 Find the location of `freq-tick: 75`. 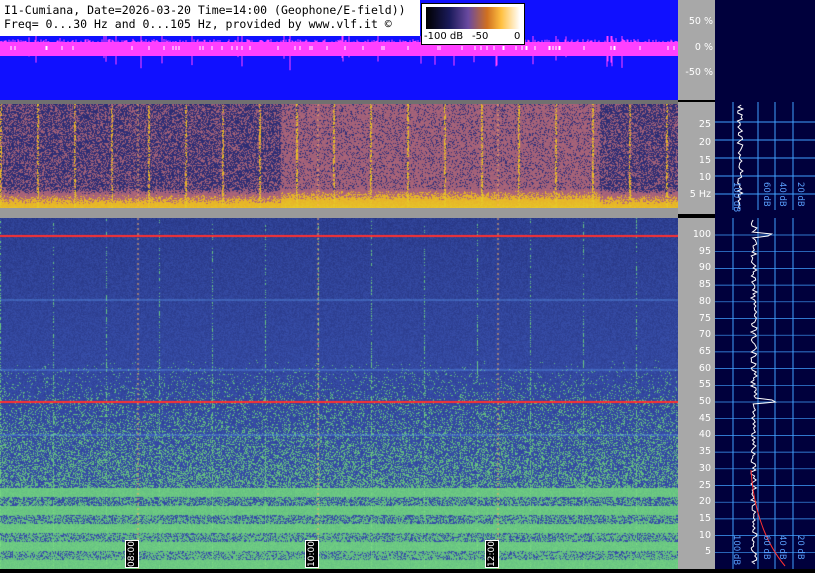

freq-tick: 75 is located at coordinates (704, 318).